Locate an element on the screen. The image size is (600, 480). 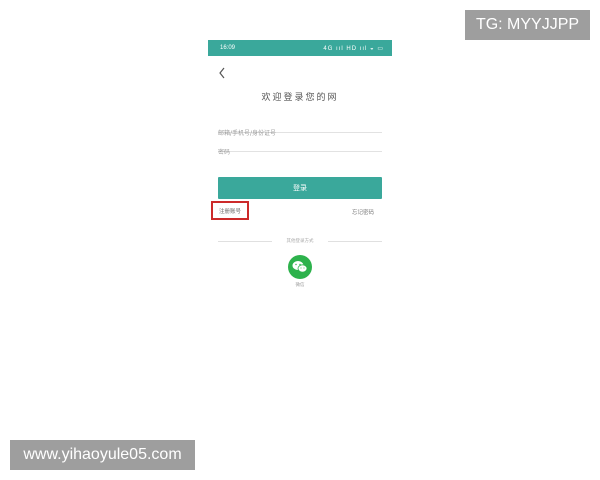
status-icons: 4G ııl HD ııl ◒ ▭ is located at coordinates (353, 49).